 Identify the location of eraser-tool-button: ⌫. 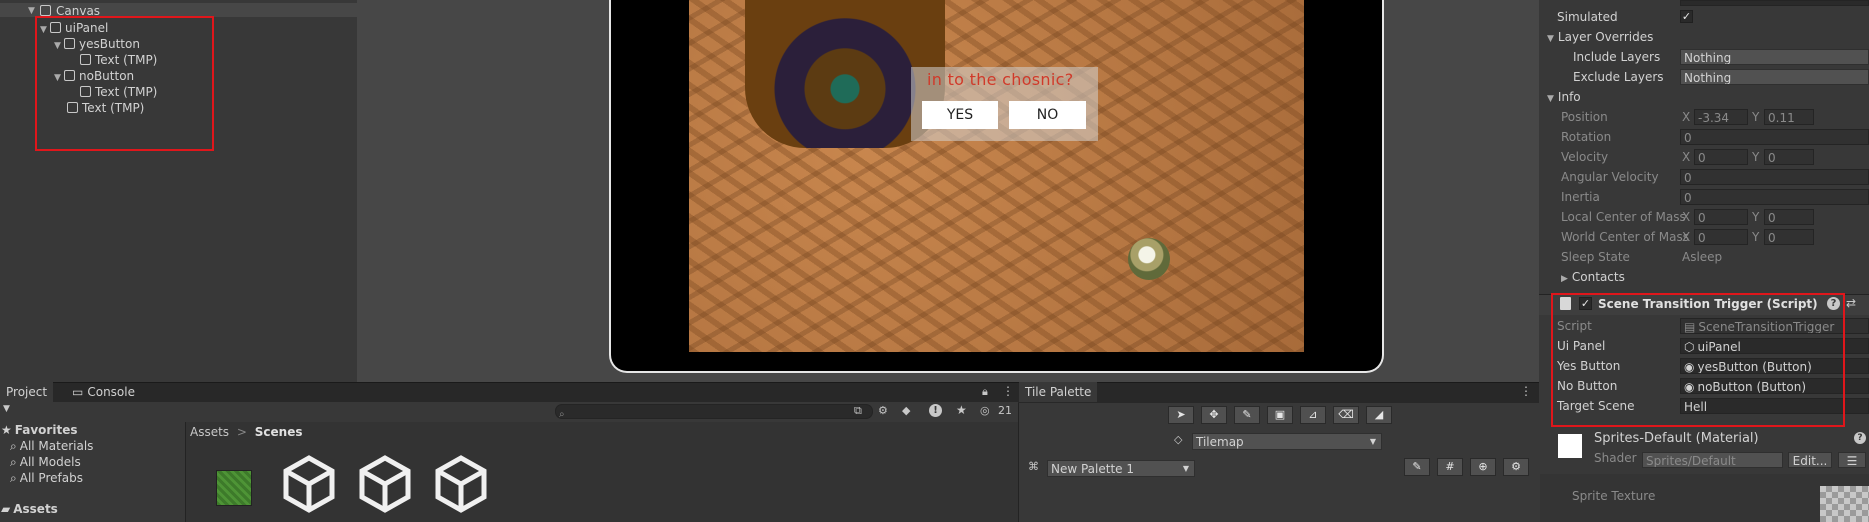
(1346, 415).